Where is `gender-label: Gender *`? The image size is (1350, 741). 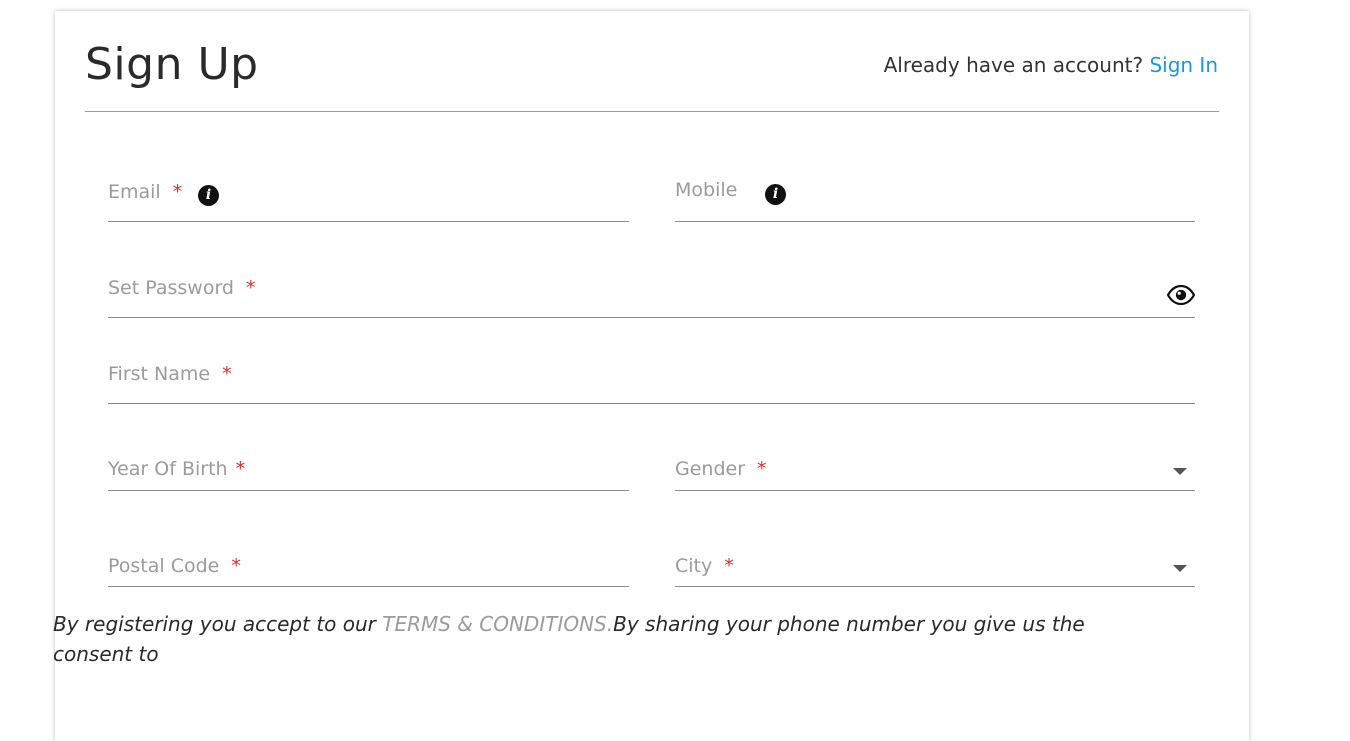 gender-label: Gender * is located at coordinates (721, 469).